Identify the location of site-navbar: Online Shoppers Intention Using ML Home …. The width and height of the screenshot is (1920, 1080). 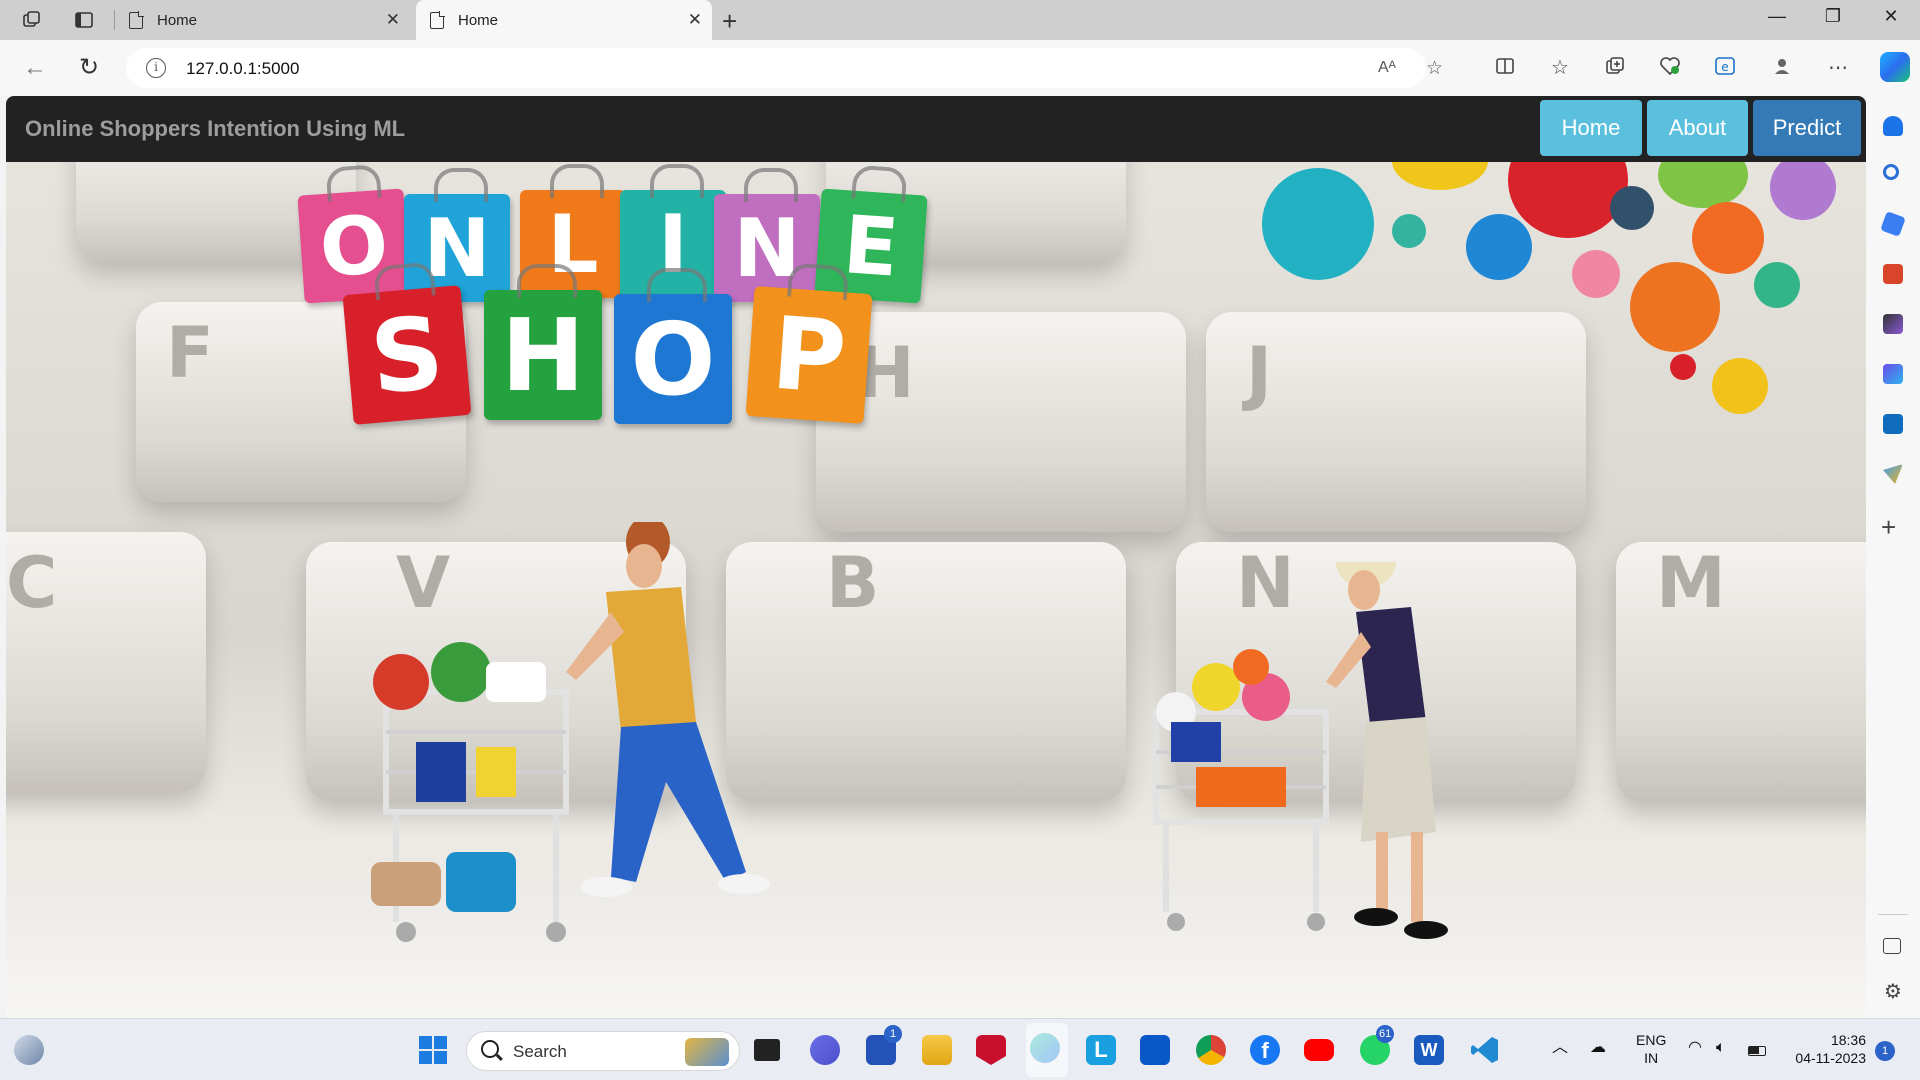
(936, 129).